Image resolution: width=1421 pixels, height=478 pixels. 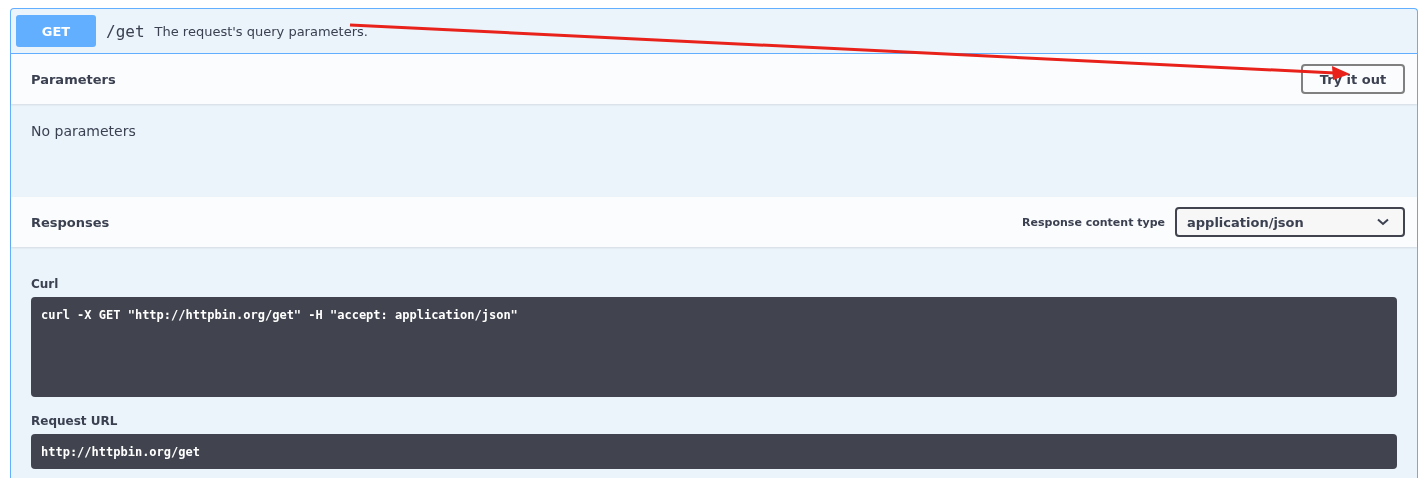 What do you see at coordinates (1290, 222) in the screenshot?
I see `content-type-select: application/json` at bounding box center [1290, 222].